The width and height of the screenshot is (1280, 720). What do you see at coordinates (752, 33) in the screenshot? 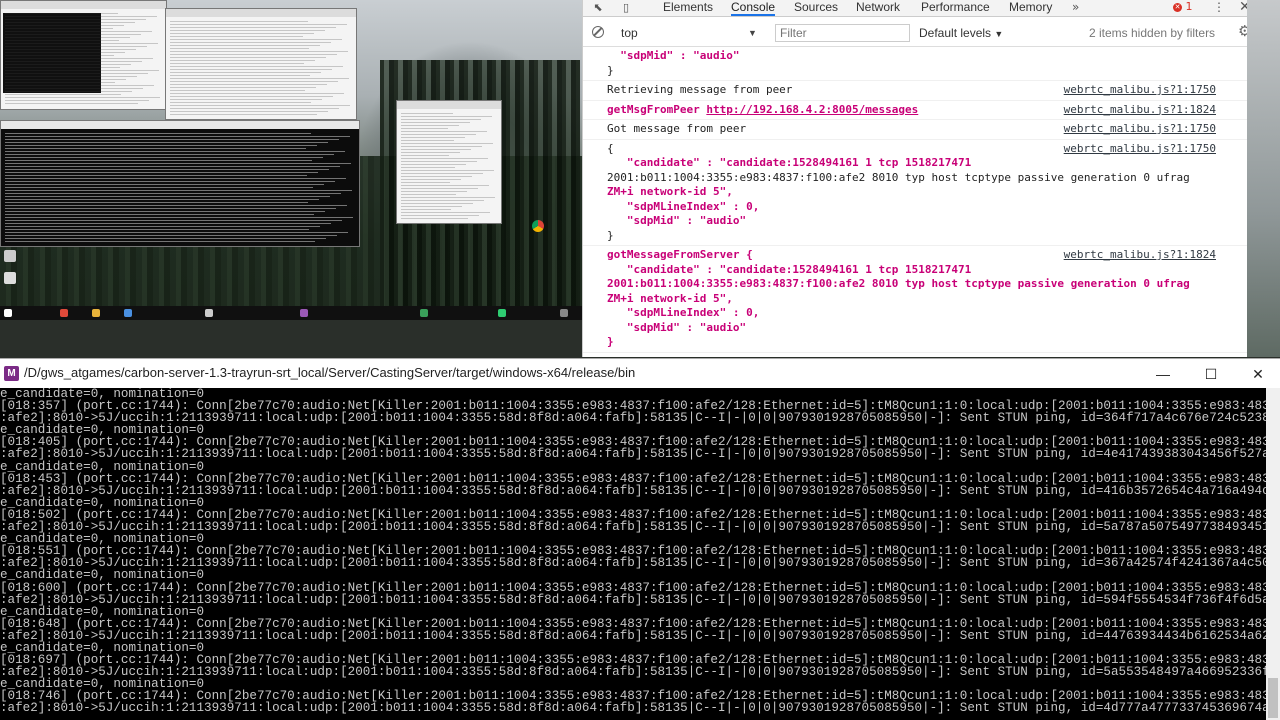
I see `chevron-down-icon: ▼` at bounding box center [752, 33].